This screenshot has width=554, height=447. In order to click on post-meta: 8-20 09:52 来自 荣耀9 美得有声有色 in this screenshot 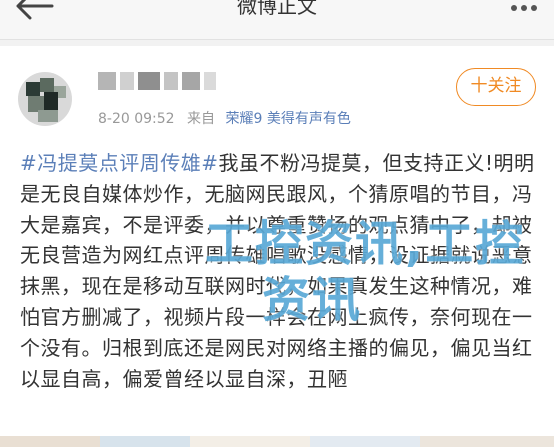, I will do `click(224, 118)`.